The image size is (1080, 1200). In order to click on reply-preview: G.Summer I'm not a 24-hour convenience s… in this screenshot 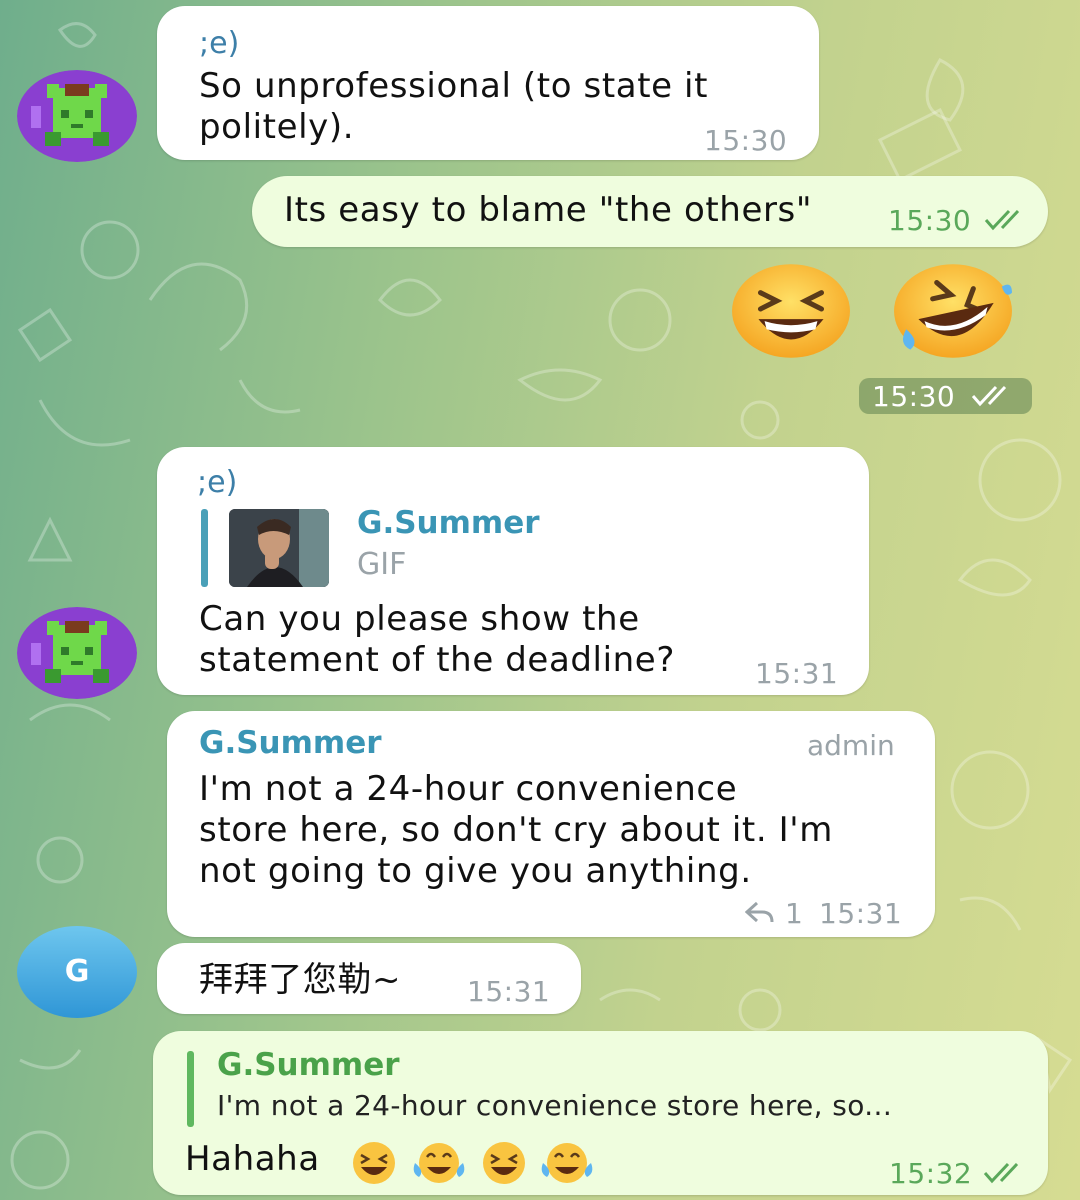, I will do `click(612, 1087)`.